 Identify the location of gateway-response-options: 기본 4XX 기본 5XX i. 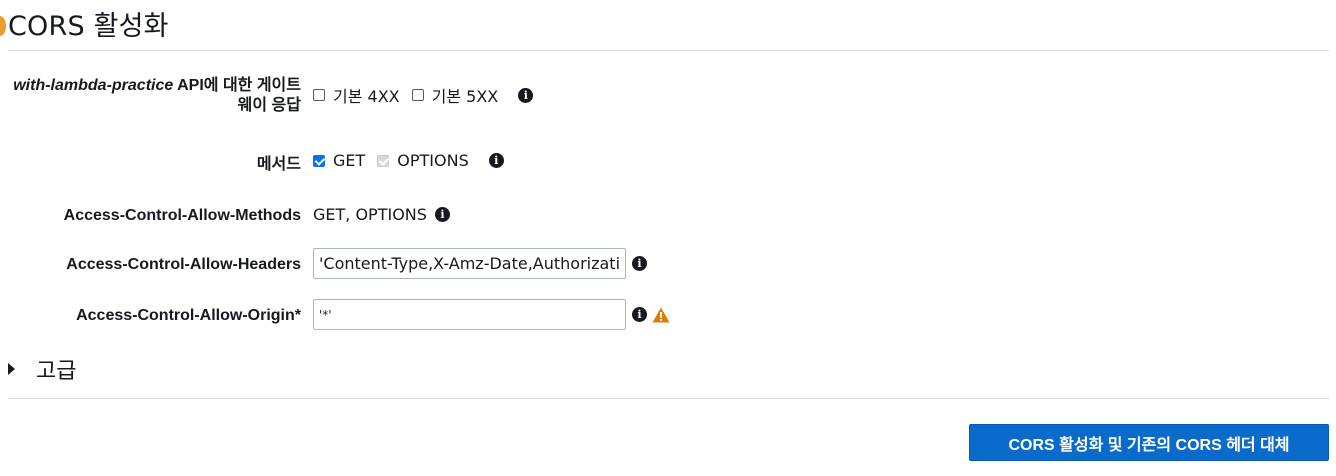
(423, 95).